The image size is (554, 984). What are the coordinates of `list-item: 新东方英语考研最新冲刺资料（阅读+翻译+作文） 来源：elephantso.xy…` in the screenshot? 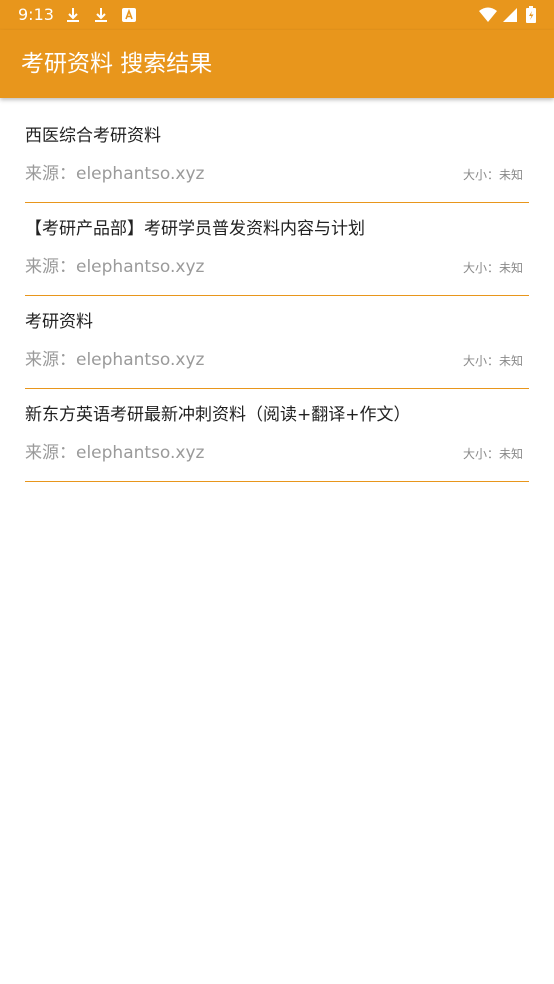 It's located at (277, 435).